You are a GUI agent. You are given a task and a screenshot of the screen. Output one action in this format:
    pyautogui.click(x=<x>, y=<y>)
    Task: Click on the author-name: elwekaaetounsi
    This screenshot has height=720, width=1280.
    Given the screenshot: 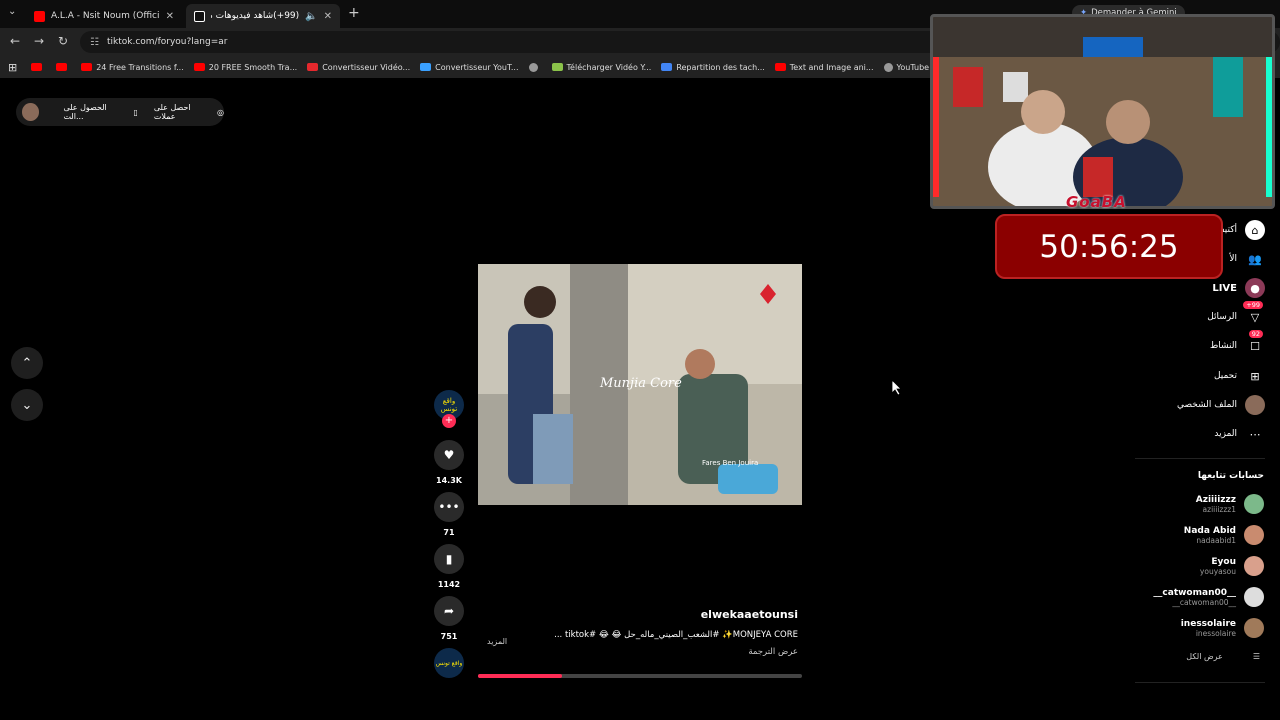 What is the action you would take?
    pyautogui.click(x=638, y=614)
    